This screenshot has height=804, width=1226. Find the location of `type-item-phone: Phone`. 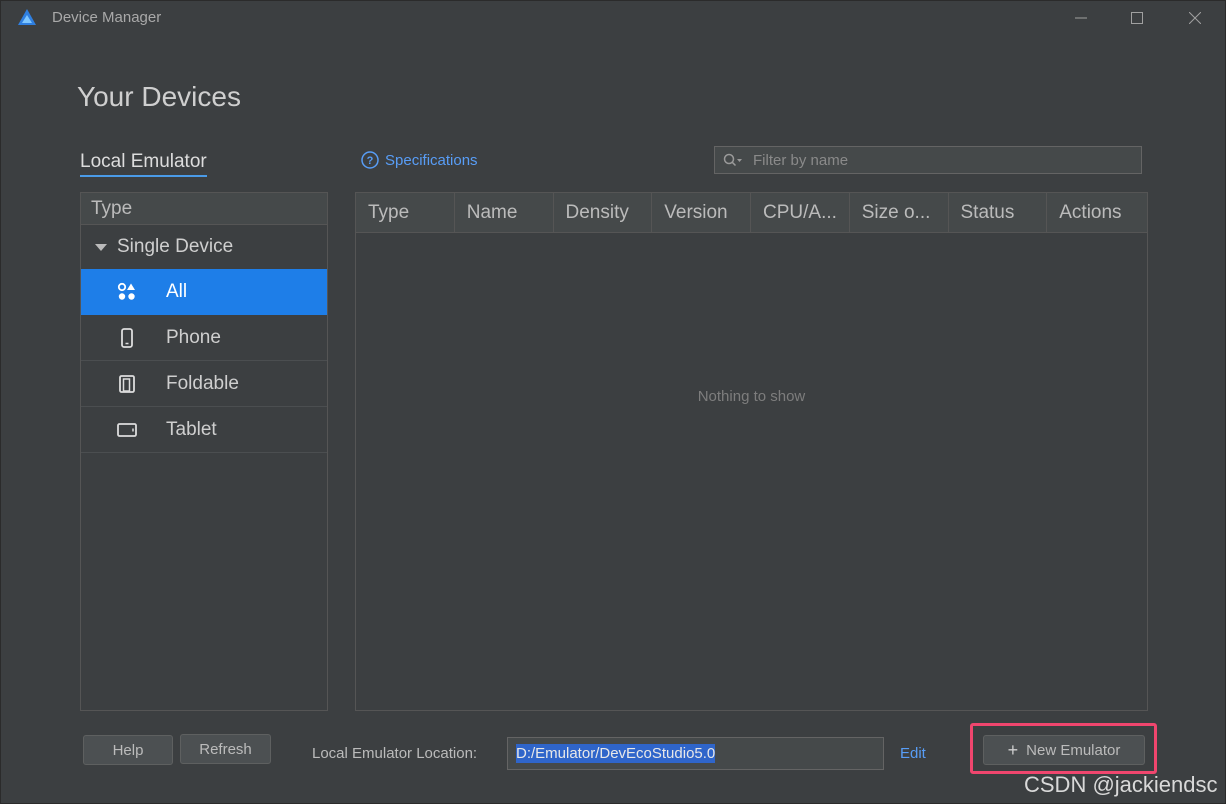

type-item-phone: Phone is located at coordinates (204, 338).